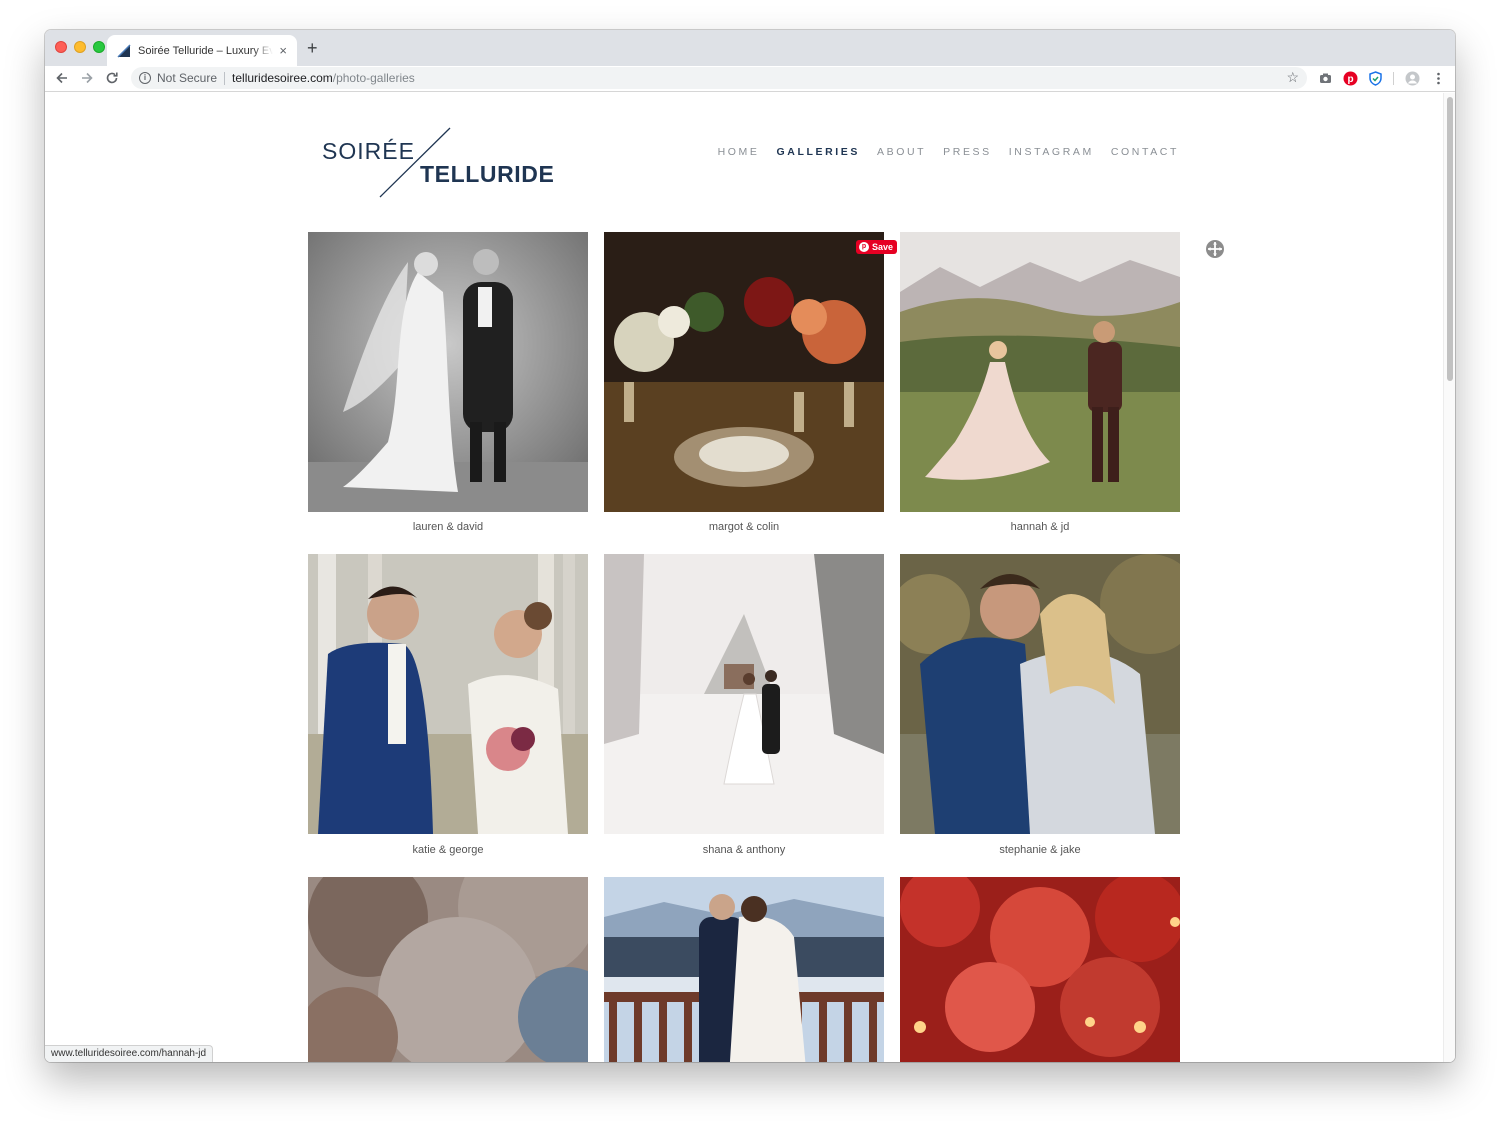  Describe the element at coordinates (864, 247) in the screenshot. I see `pinterest-icon: p` at that location.